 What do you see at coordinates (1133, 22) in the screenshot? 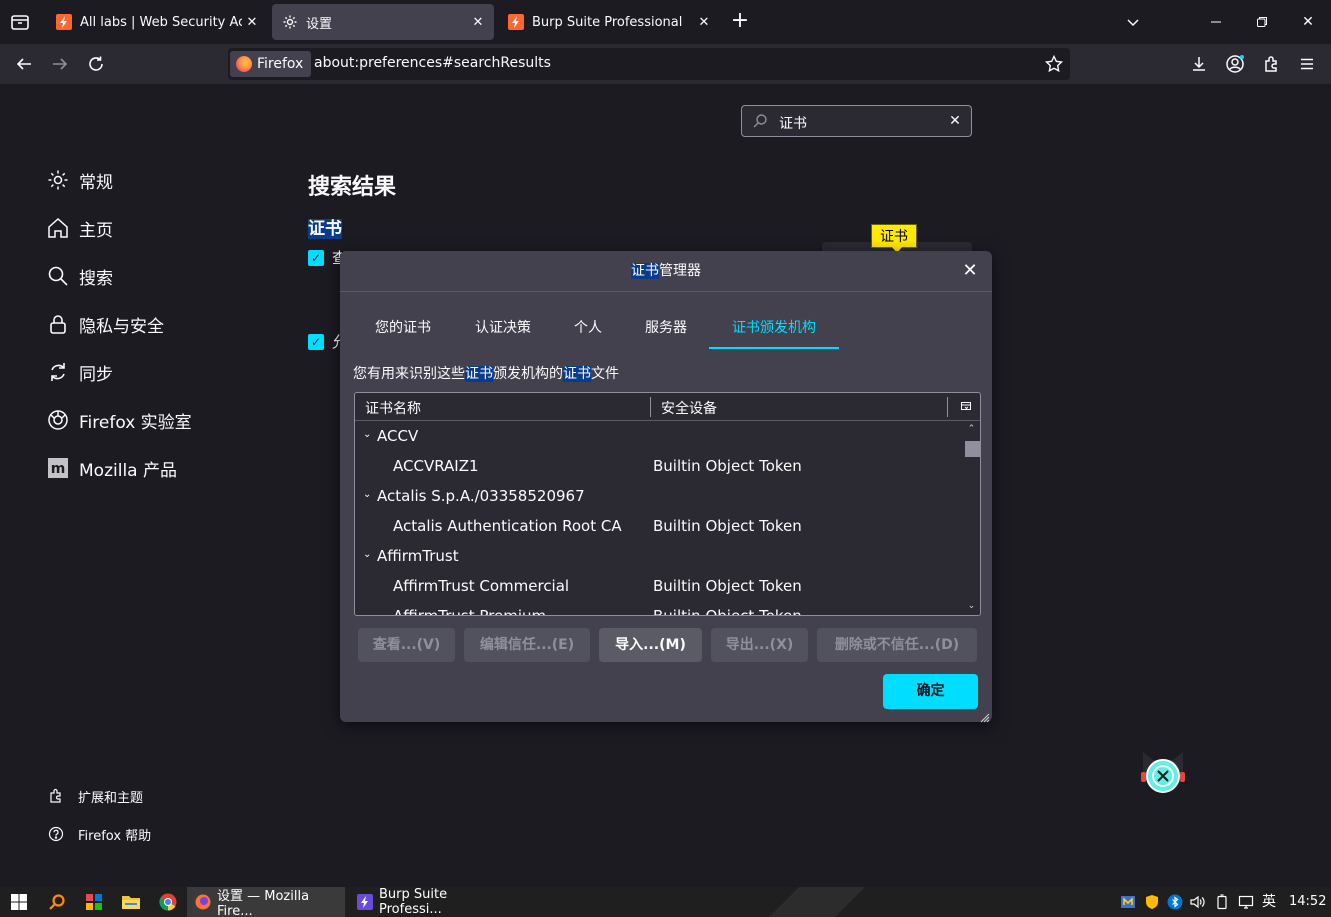
I see `list-all-tabs-chevron-icon` at bounding box center [1133, 22].